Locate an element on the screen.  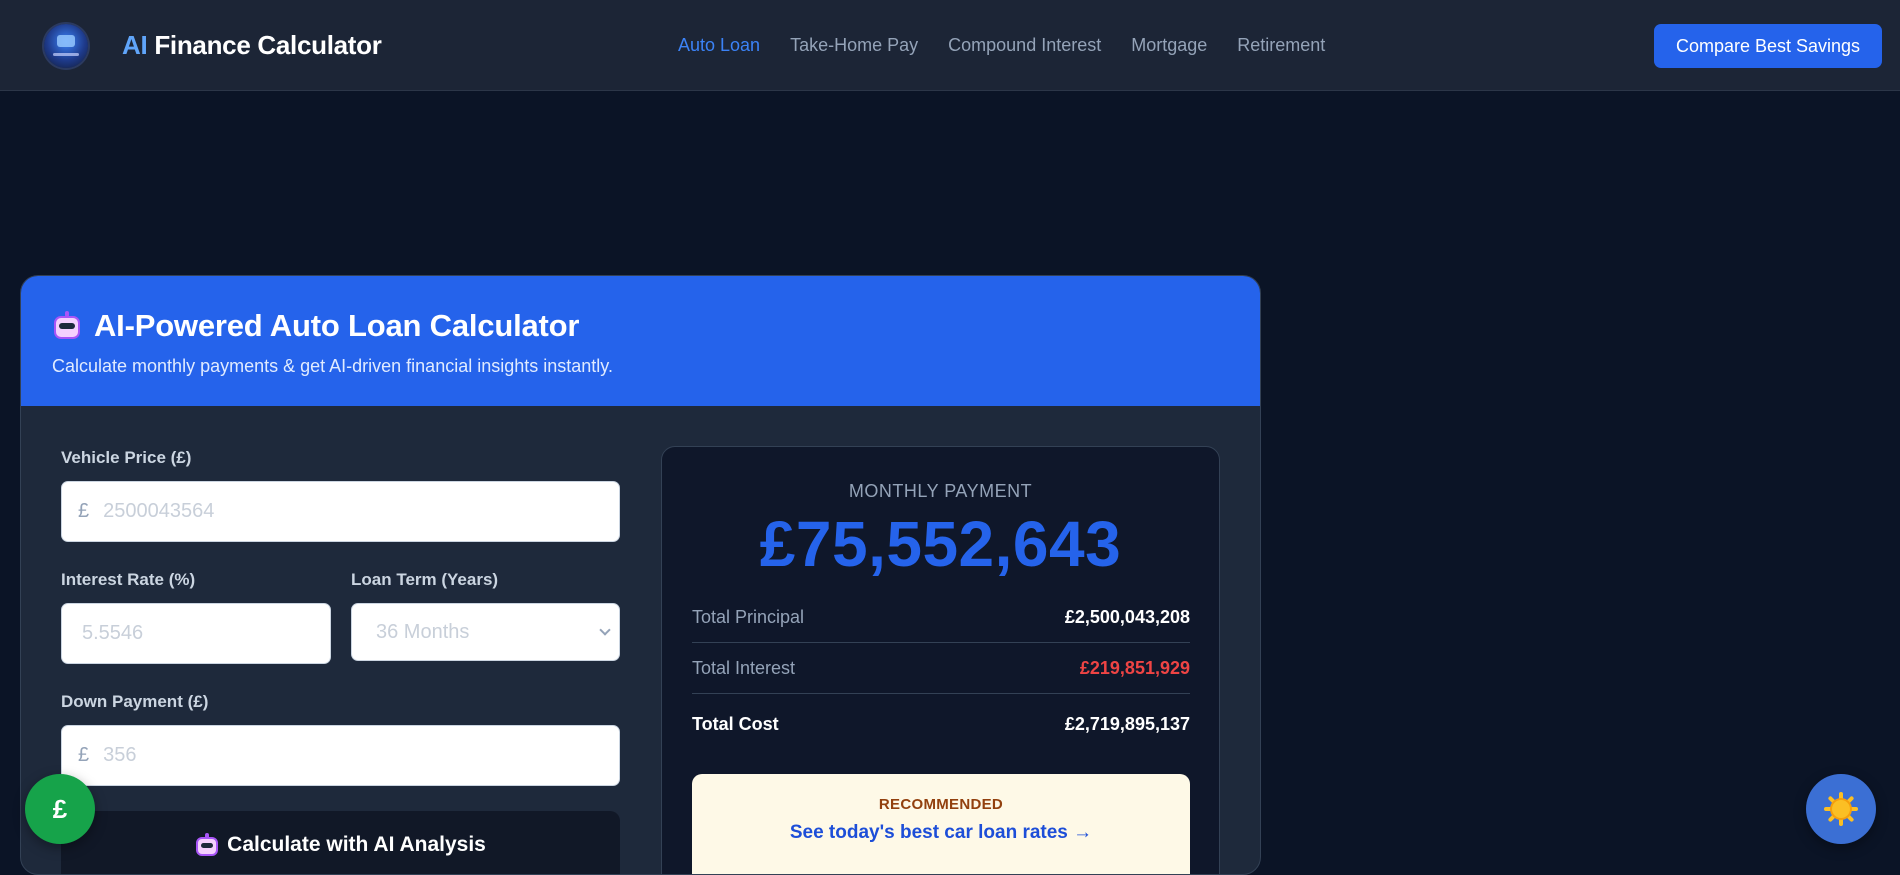
total-cost-value: £2,719,895,137 is located at coordinates (1127, 723).